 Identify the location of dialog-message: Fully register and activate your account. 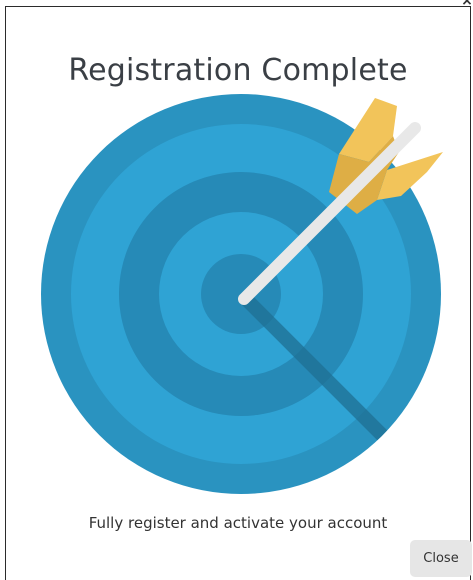
(238, 523).